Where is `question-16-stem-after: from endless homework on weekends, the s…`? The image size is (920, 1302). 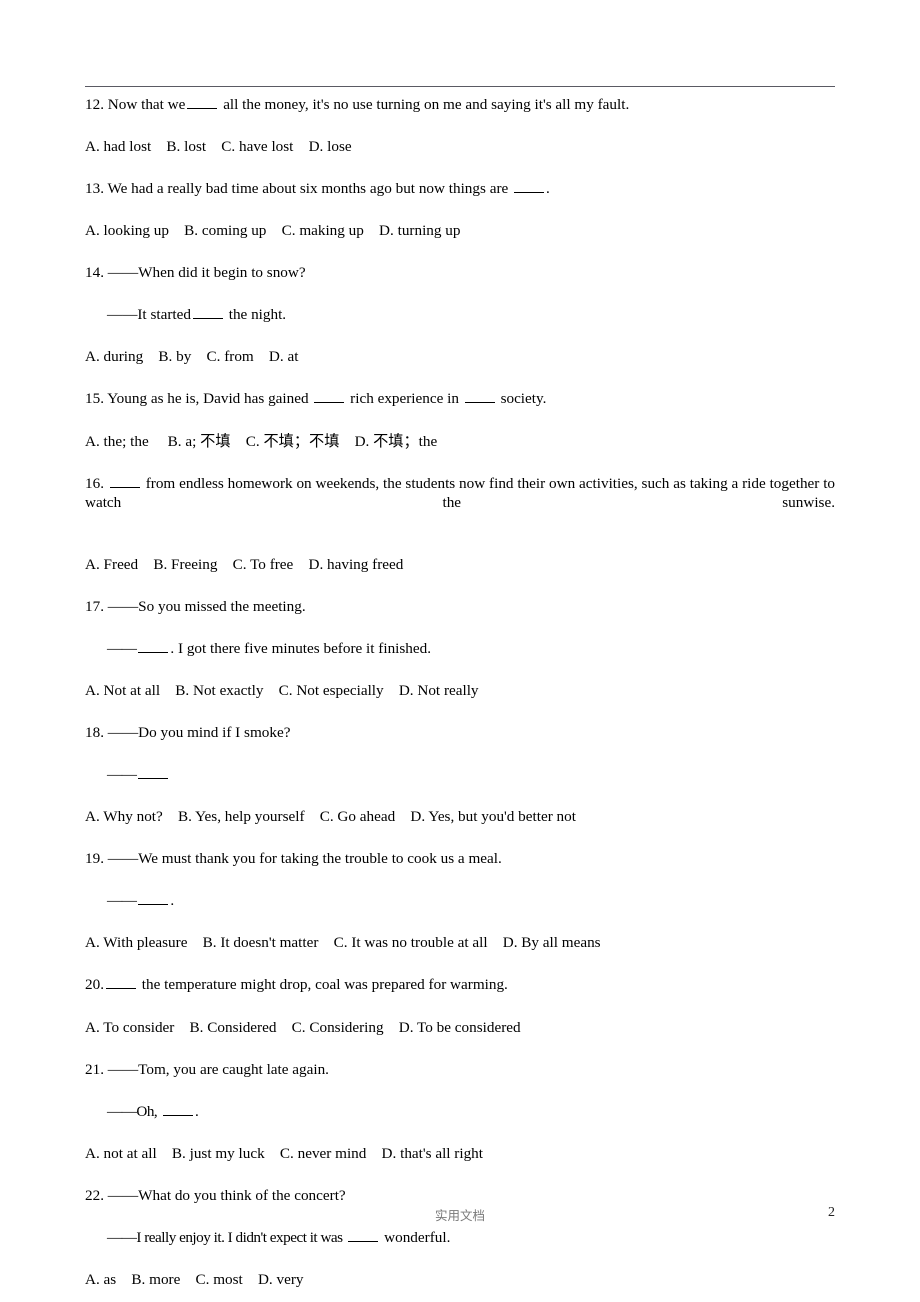
question-16-stem-after: from endless homework on weekends, the s… is located at coordinates (460, 493).